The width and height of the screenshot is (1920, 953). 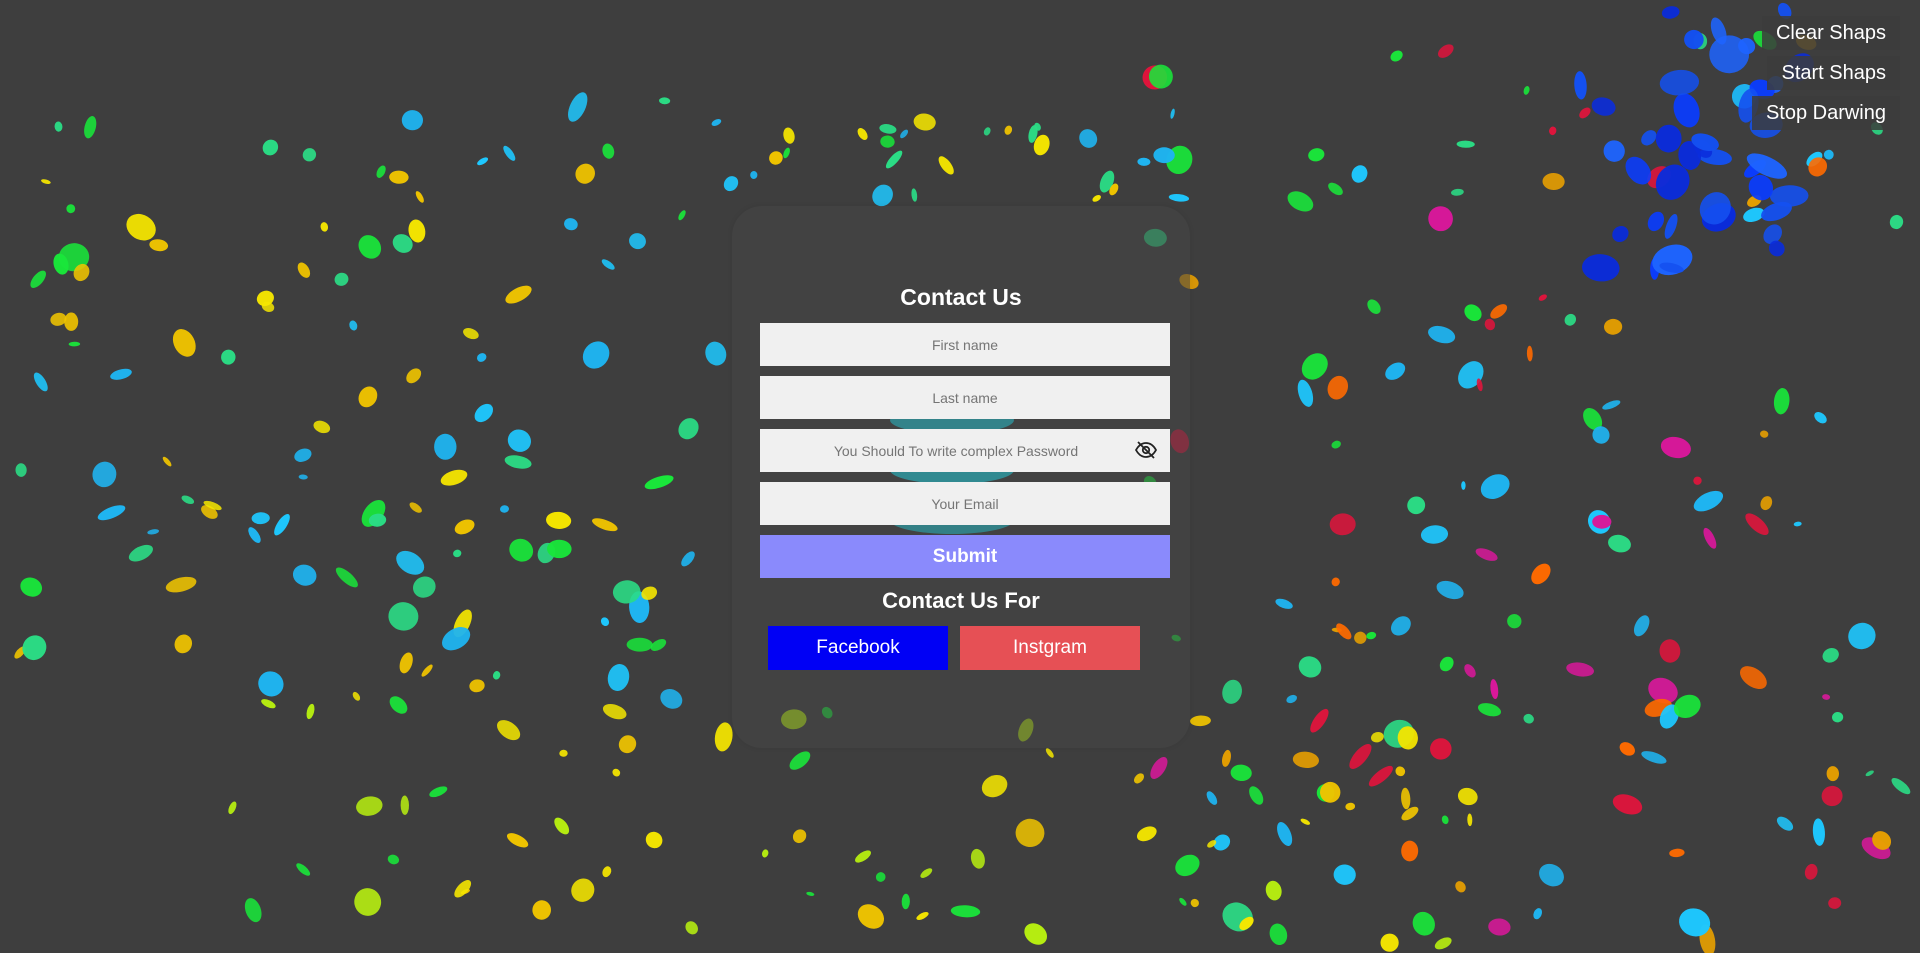 I want to click on first-name-input, so click(x=965, y=344).